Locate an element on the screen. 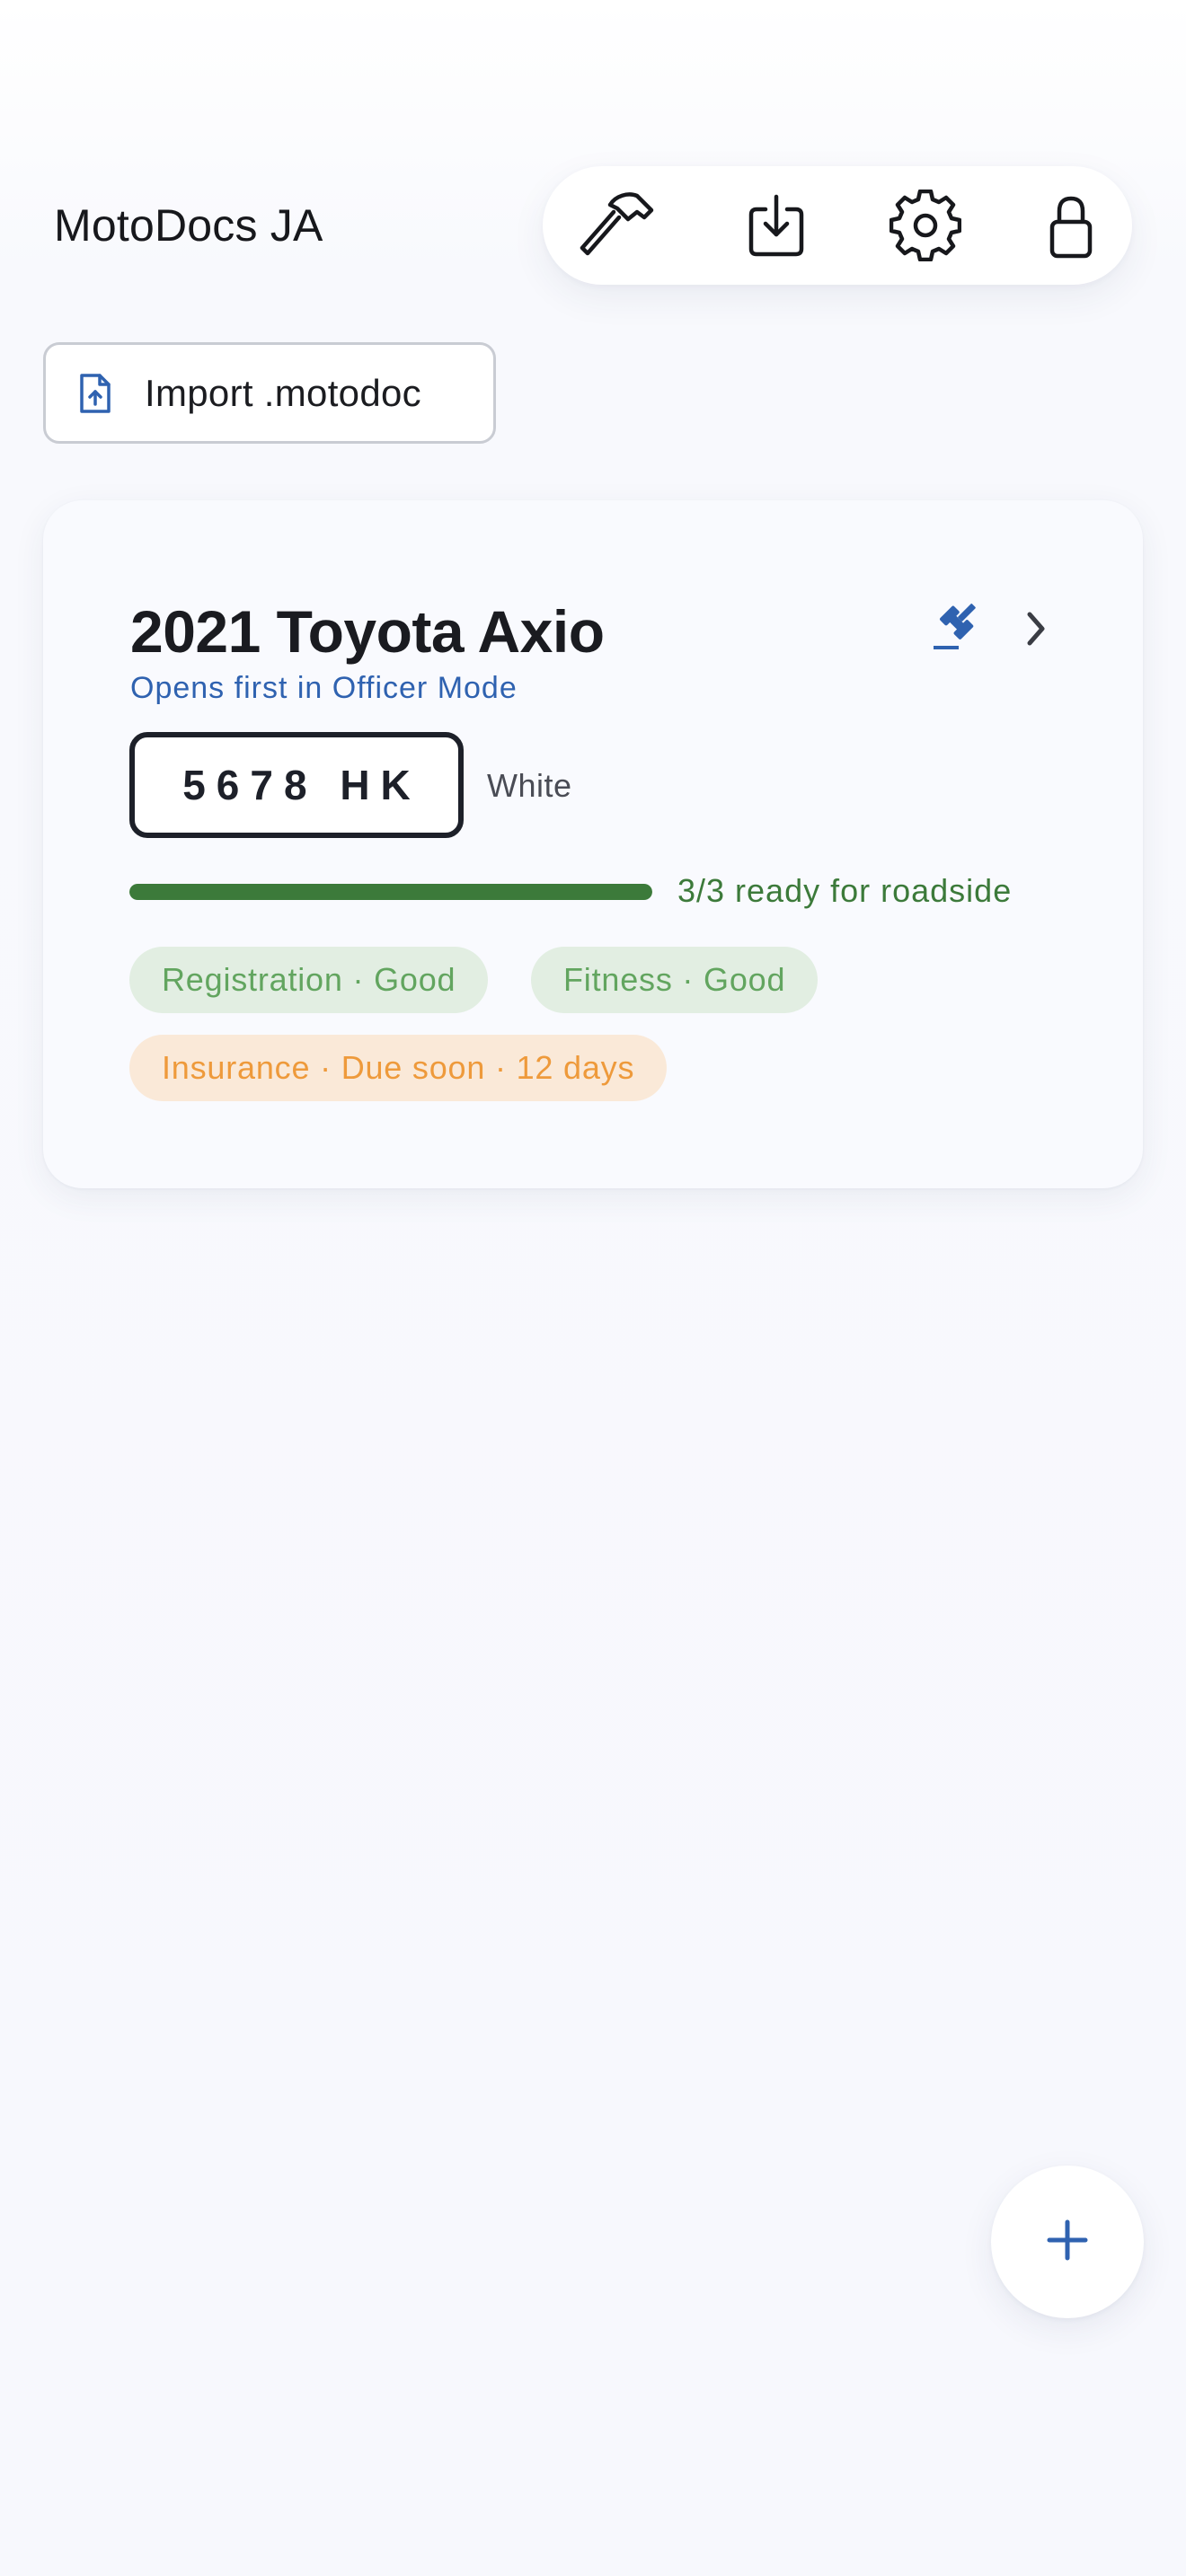 The height and width of the screenshot is (2576, 1186). license-plate: 5678 HK is located at coordinates (296, 785).